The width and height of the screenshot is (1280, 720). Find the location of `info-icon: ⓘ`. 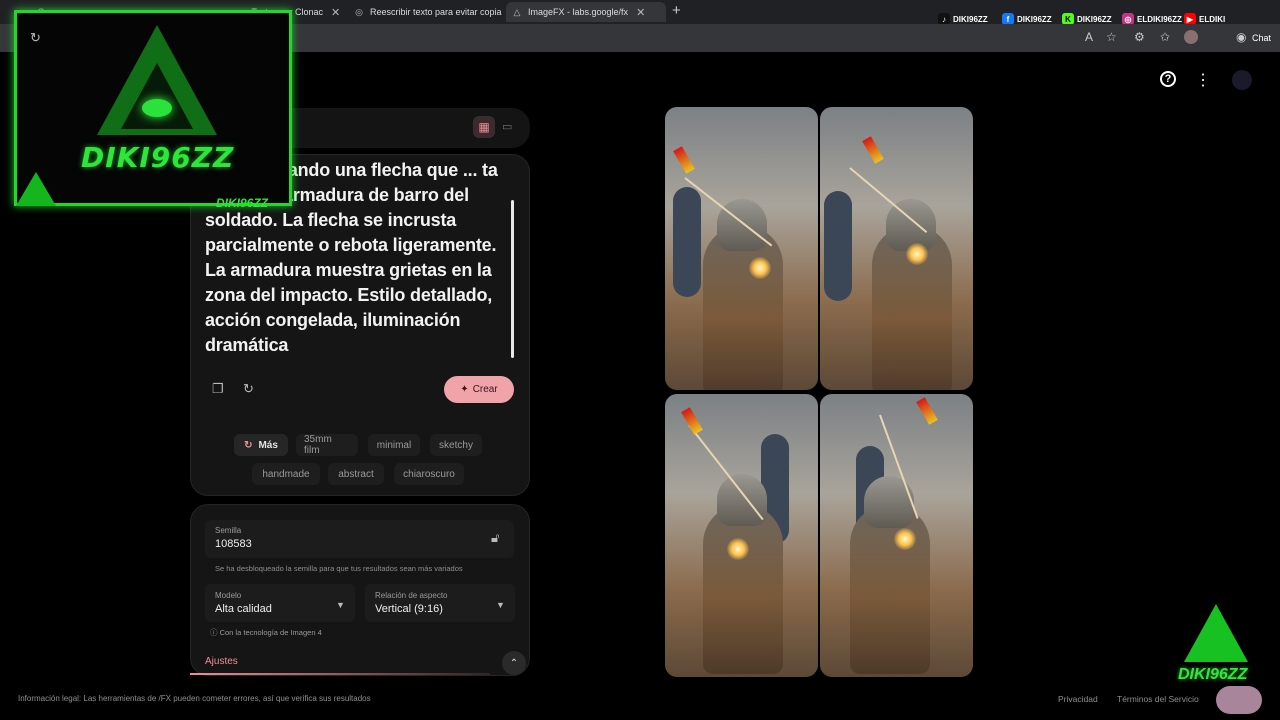

info-icon: ⓘ is located at coordinates (215, 632).